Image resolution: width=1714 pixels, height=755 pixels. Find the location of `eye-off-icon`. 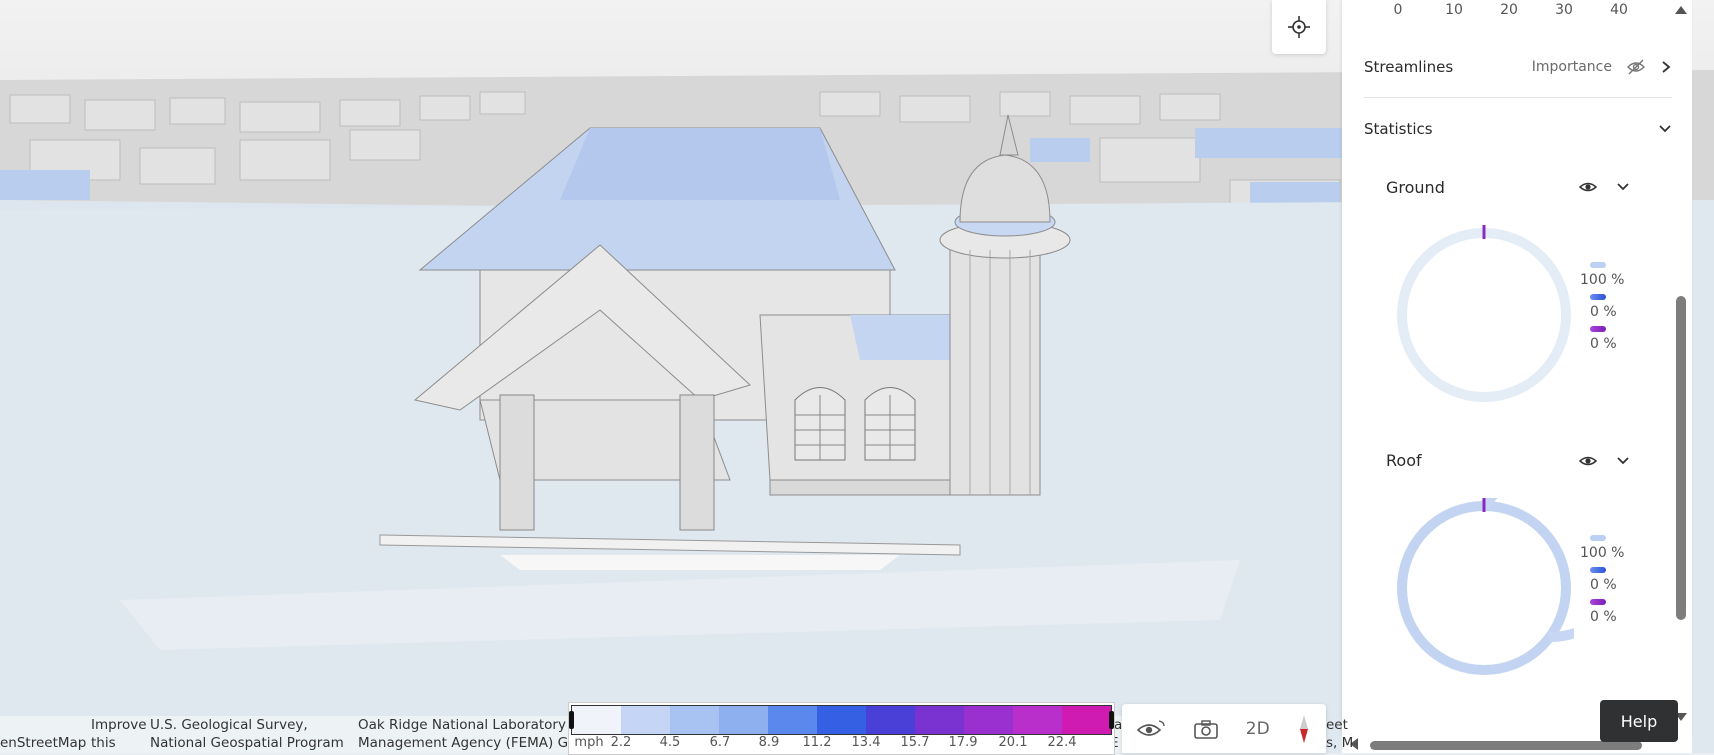

eye-off-icon is located at coordinates (1636, 67).